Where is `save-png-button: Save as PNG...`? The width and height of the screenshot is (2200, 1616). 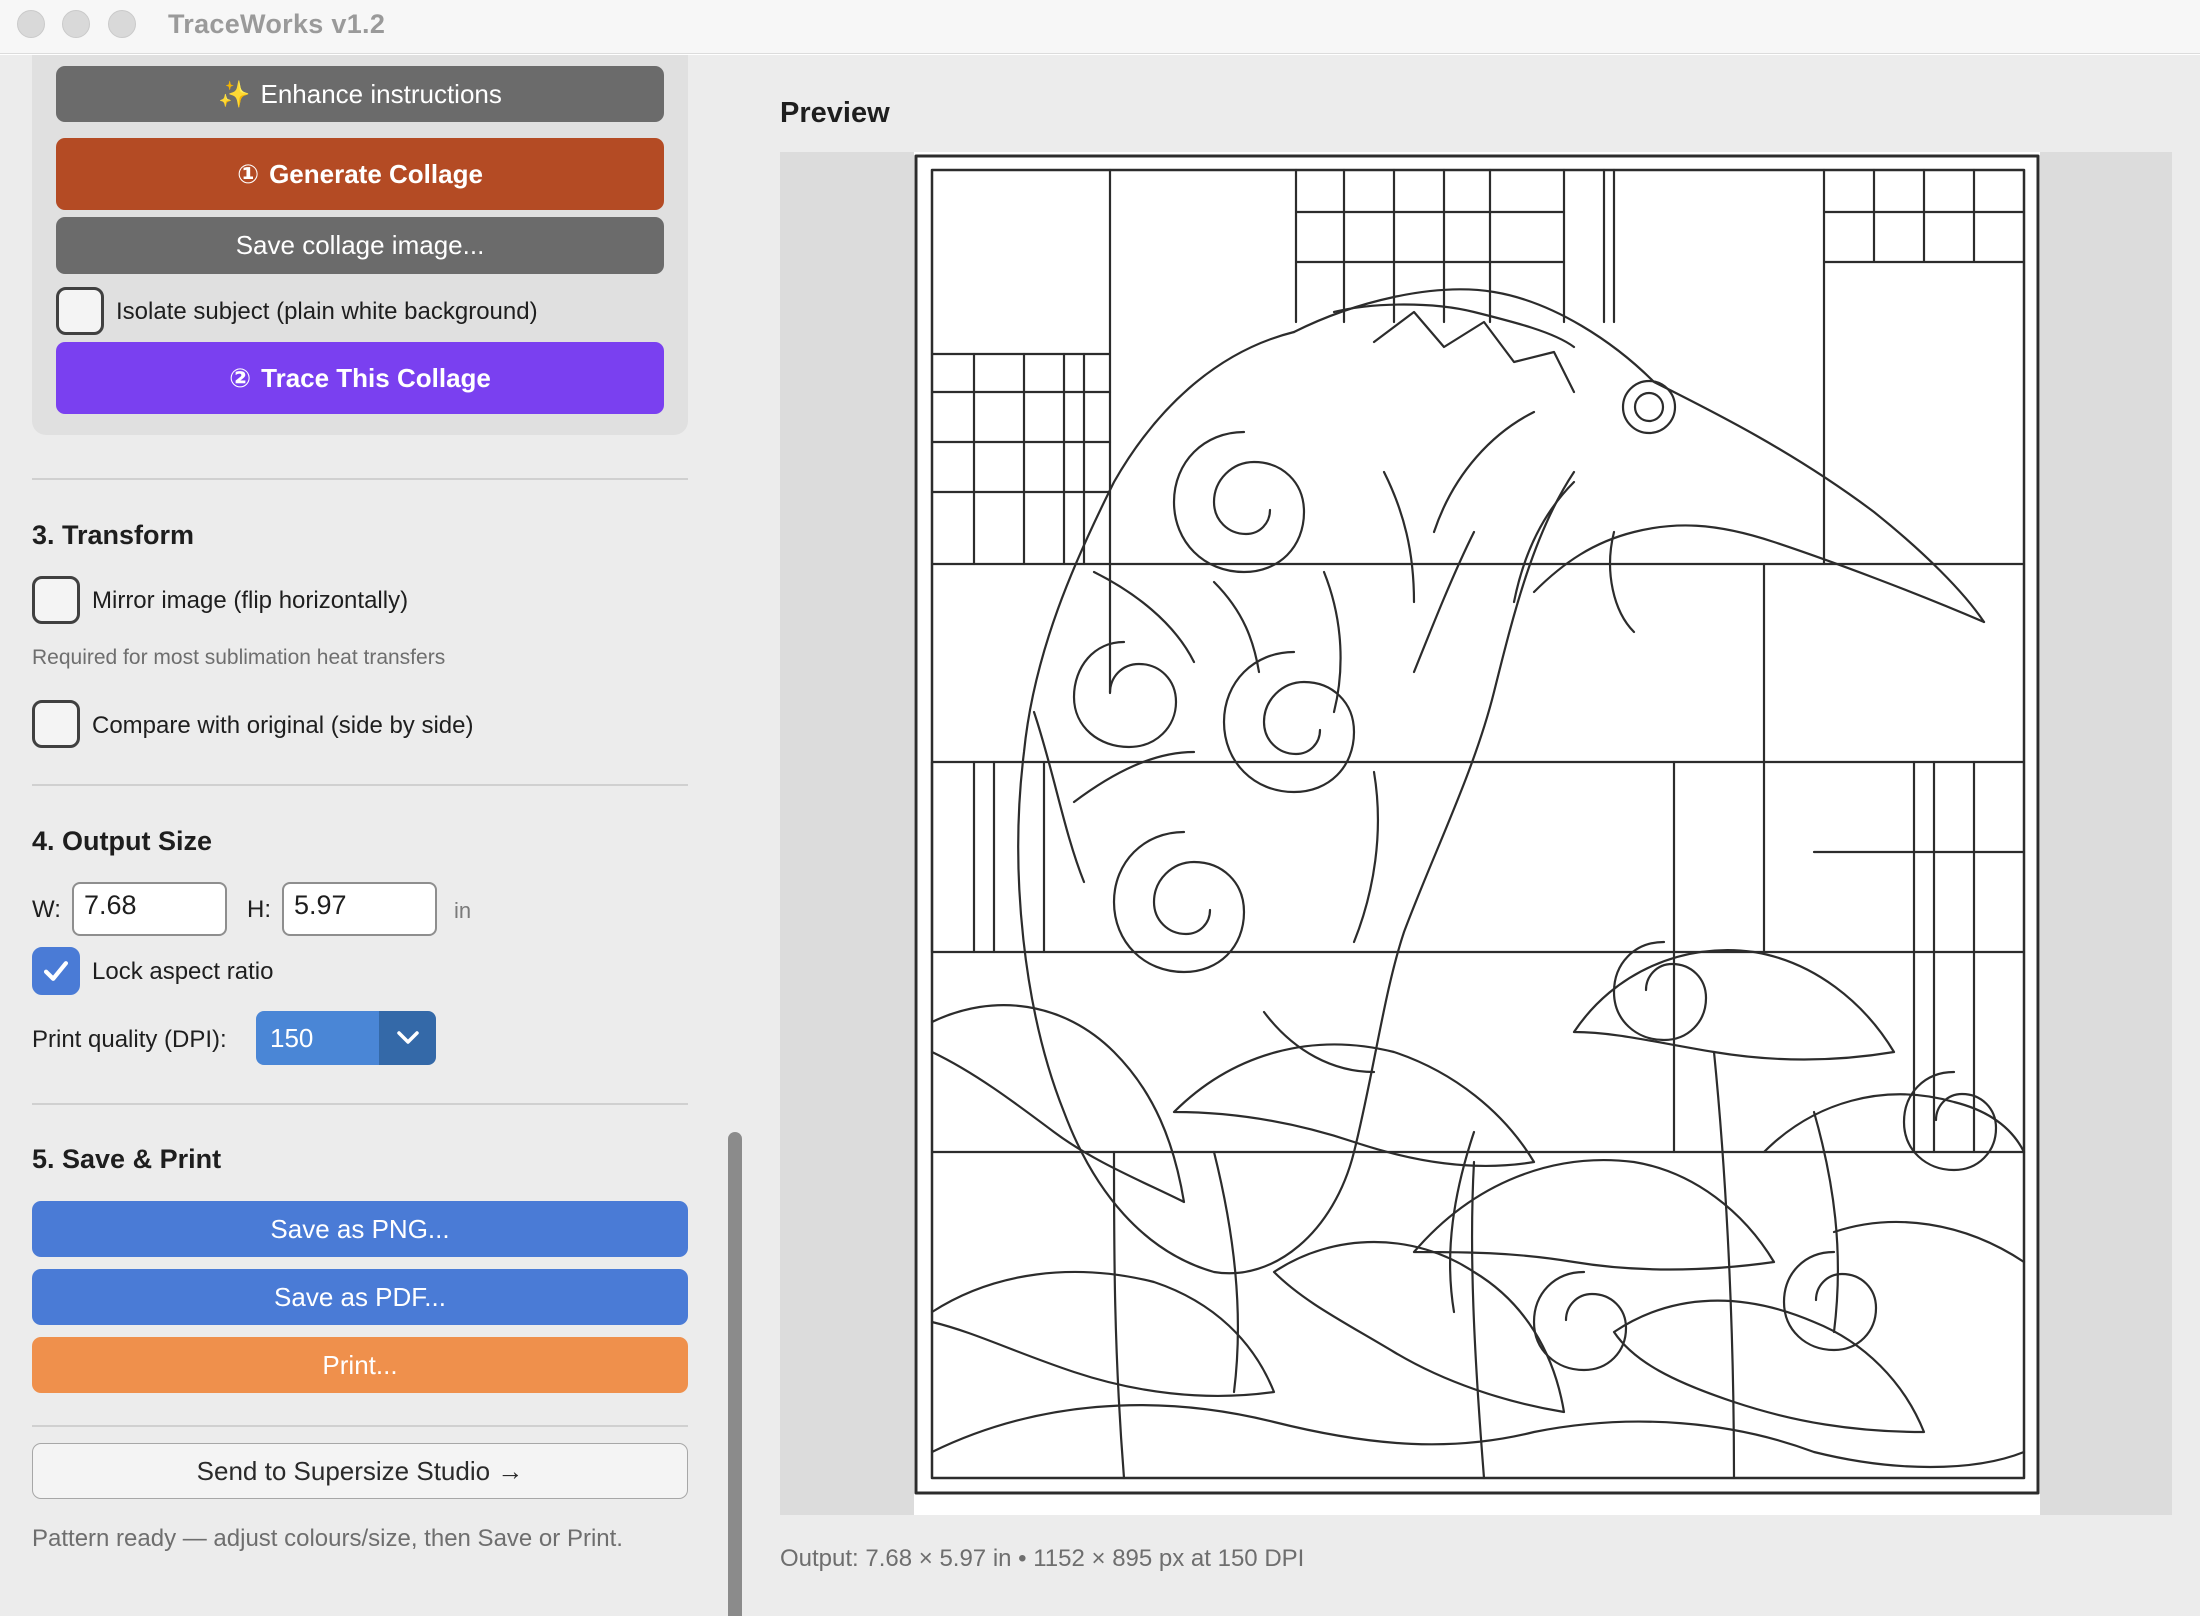
save-png-button: Save as PNG... is located at coordinates (360, 1229).